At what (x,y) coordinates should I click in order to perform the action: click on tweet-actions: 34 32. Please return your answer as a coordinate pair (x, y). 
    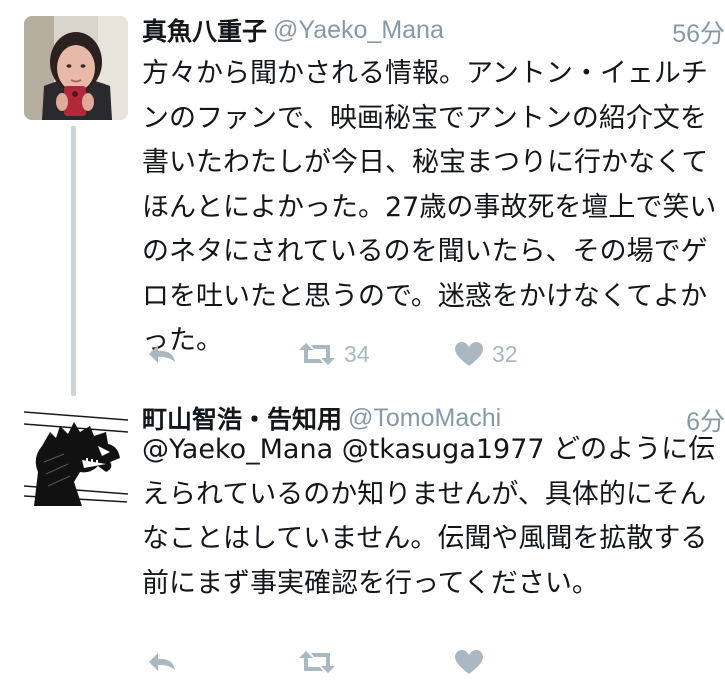
    Looking at the image, I should click on (392, 354).